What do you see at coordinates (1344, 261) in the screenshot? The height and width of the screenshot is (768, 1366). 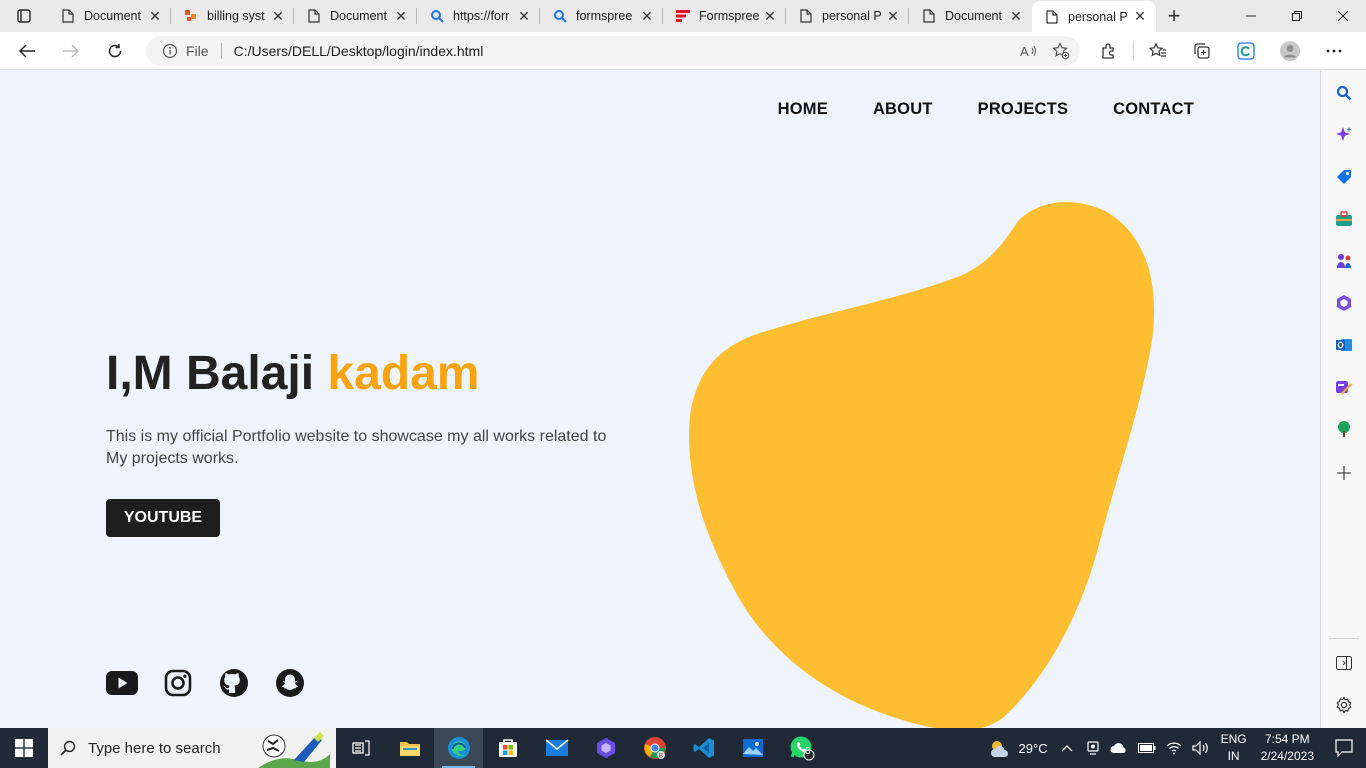 I see `sidebar-games-icon` at bounding box center [1344, 261].